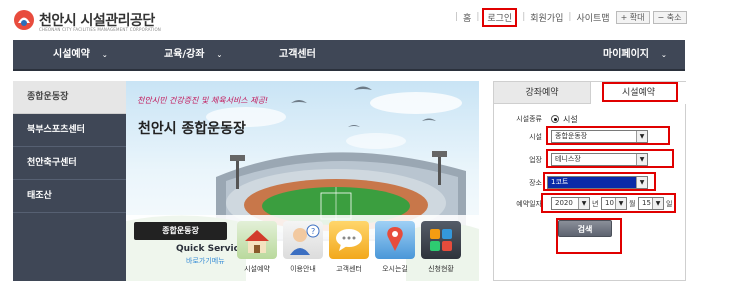 This screenshot has height=289, width=743. I want to click on side-item-football-center: 천안축구센터, so click(69, 163).